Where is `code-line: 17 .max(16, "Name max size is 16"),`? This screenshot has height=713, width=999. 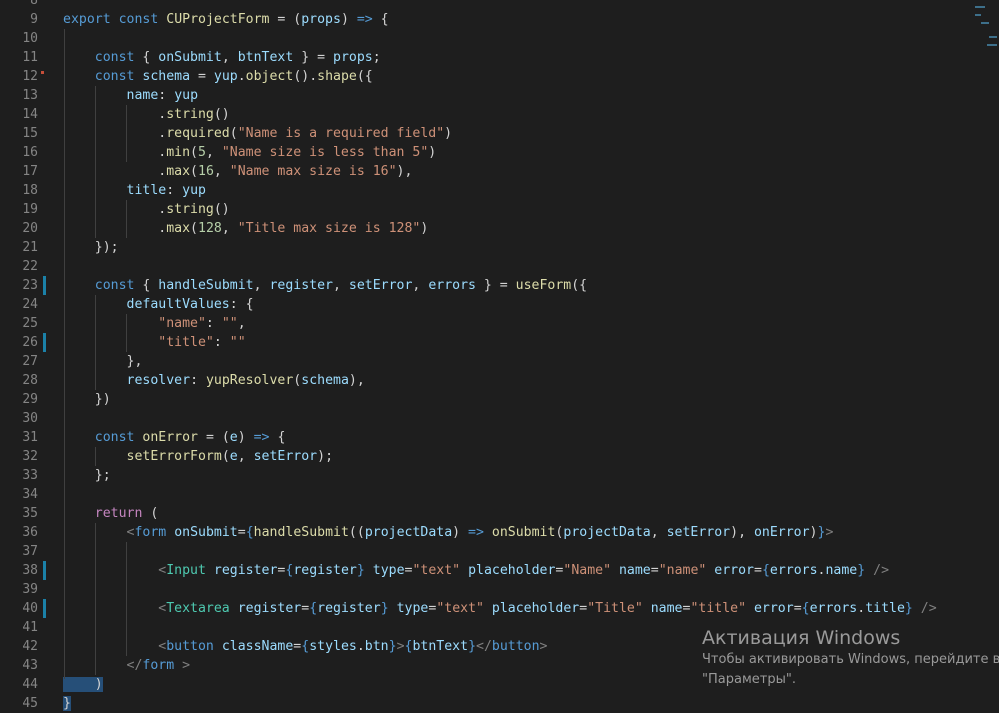 code-line: 17 .max(16, "Name max size is 16"), is located at coordinates (499, 171).